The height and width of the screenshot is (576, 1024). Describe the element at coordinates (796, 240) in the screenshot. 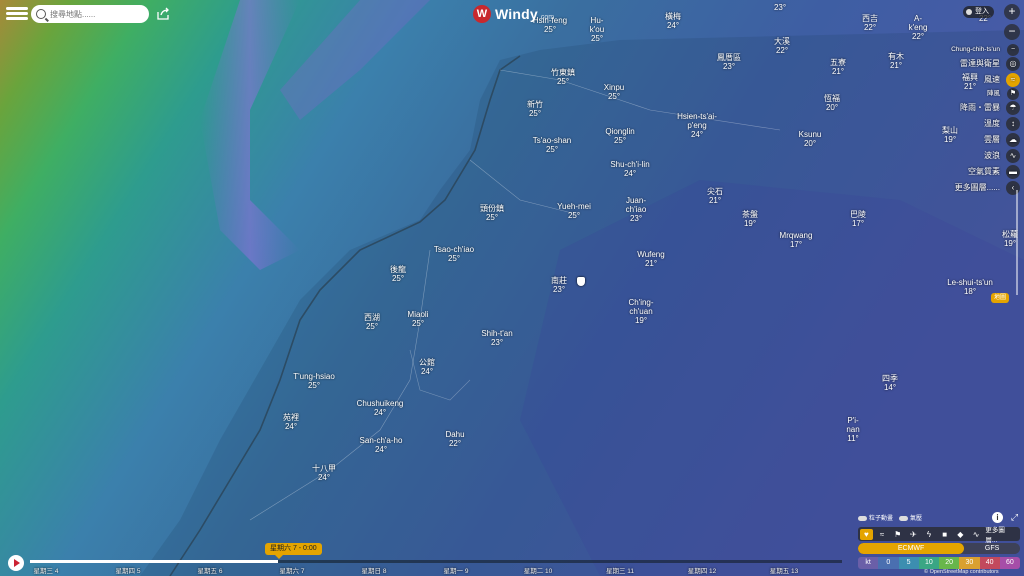

I see `place-label: Mrqwang 17°` at that location.